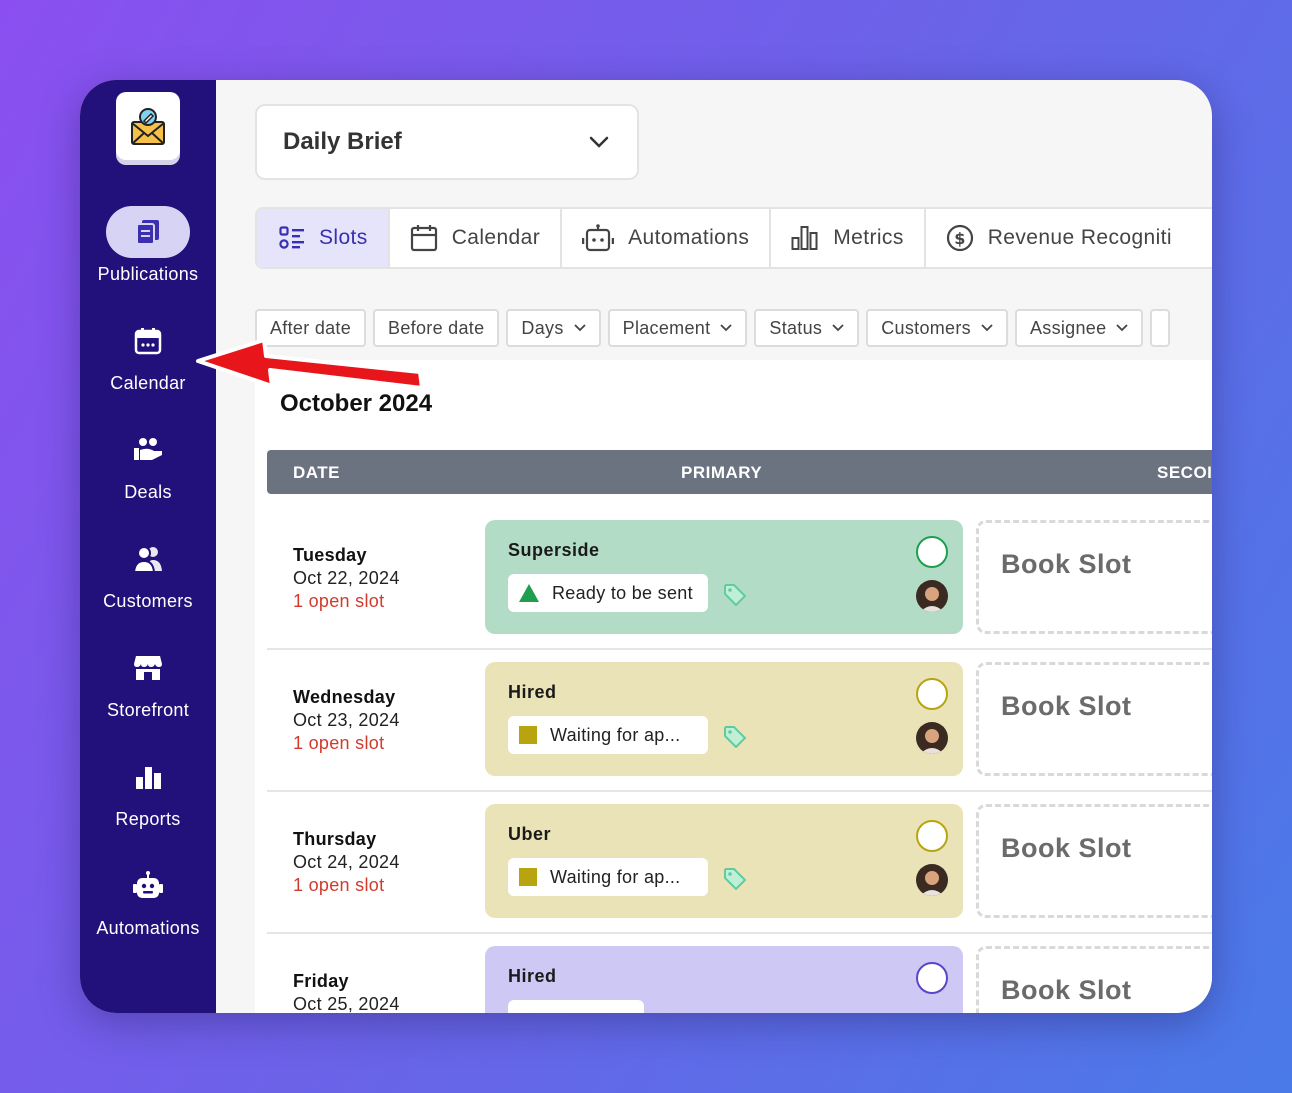 The height and width of the screenshot is (1093, 1292). I want to click on customer-name: Superside, so click(554, 550).